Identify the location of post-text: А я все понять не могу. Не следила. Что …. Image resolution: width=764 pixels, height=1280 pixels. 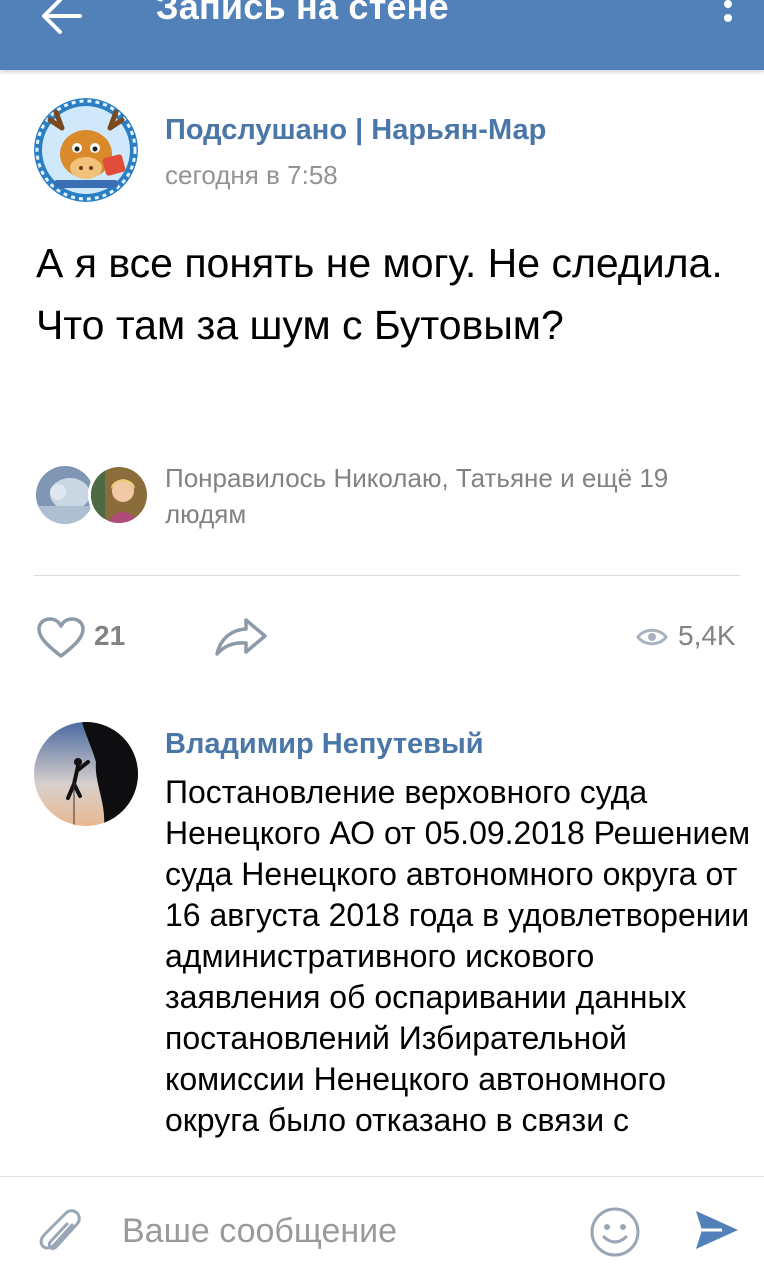
(379, 294).